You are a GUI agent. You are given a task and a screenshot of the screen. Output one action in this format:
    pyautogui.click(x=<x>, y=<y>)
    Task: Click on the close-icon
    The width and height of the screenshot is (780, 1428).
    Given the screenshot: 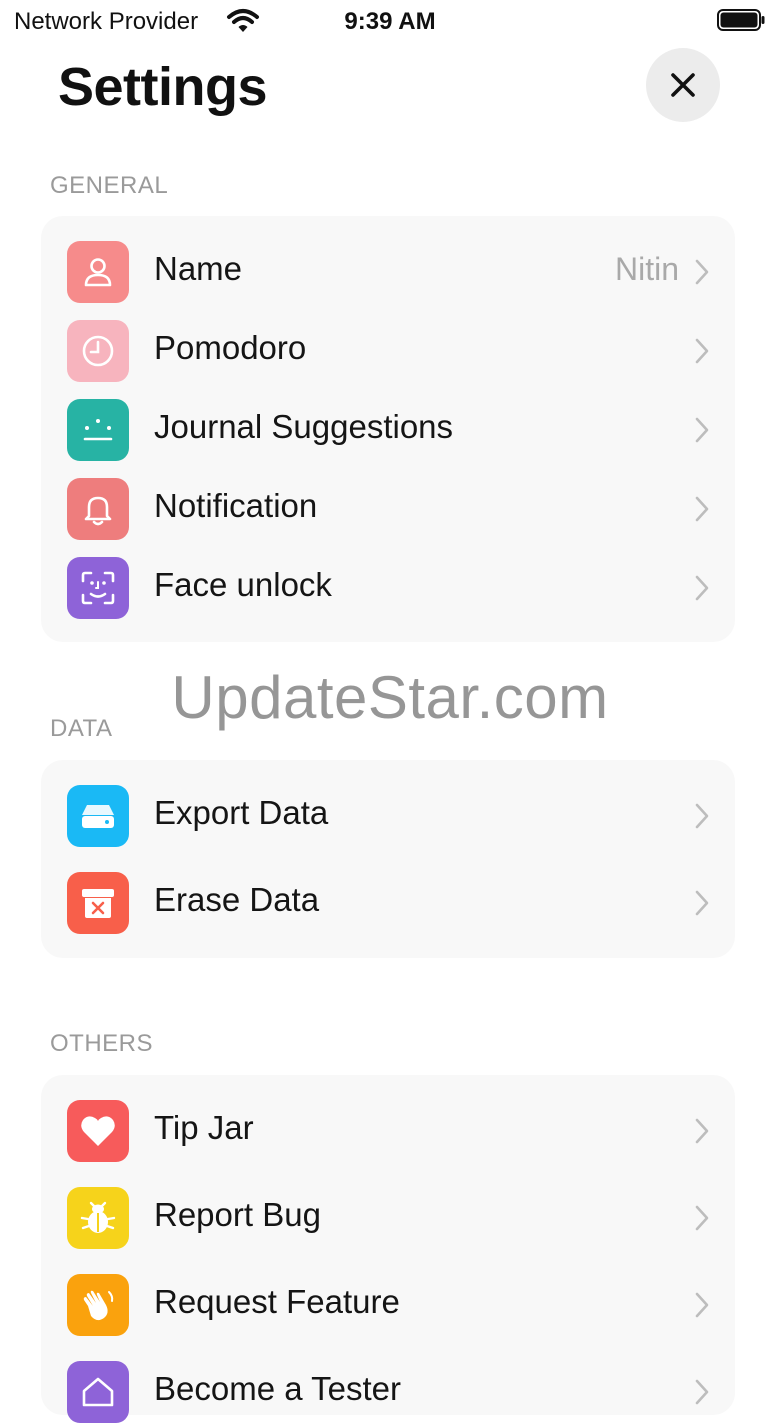 What is the action you would take?
    pyautogui.click(x=683, y=85)
    